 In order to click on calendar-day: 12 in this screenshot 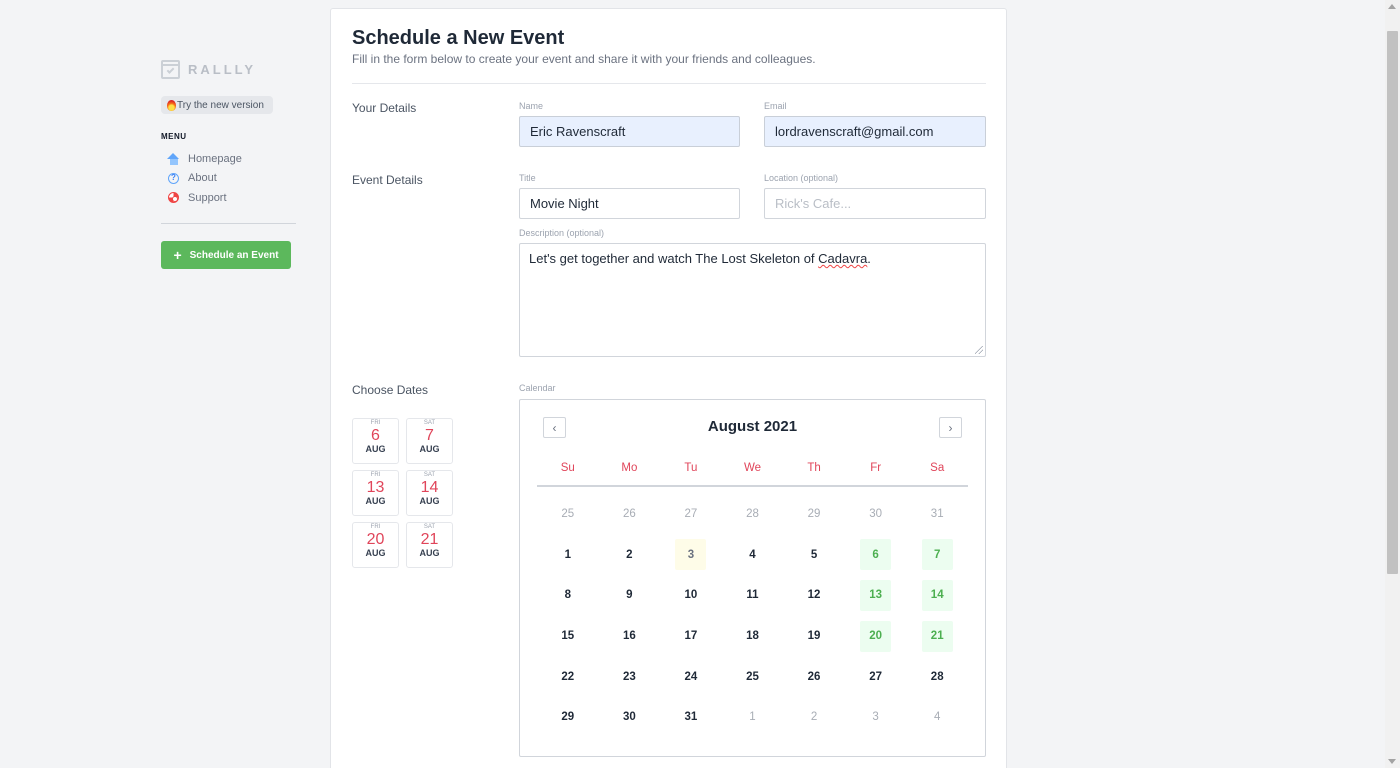, I will do `click(814, 595)`.